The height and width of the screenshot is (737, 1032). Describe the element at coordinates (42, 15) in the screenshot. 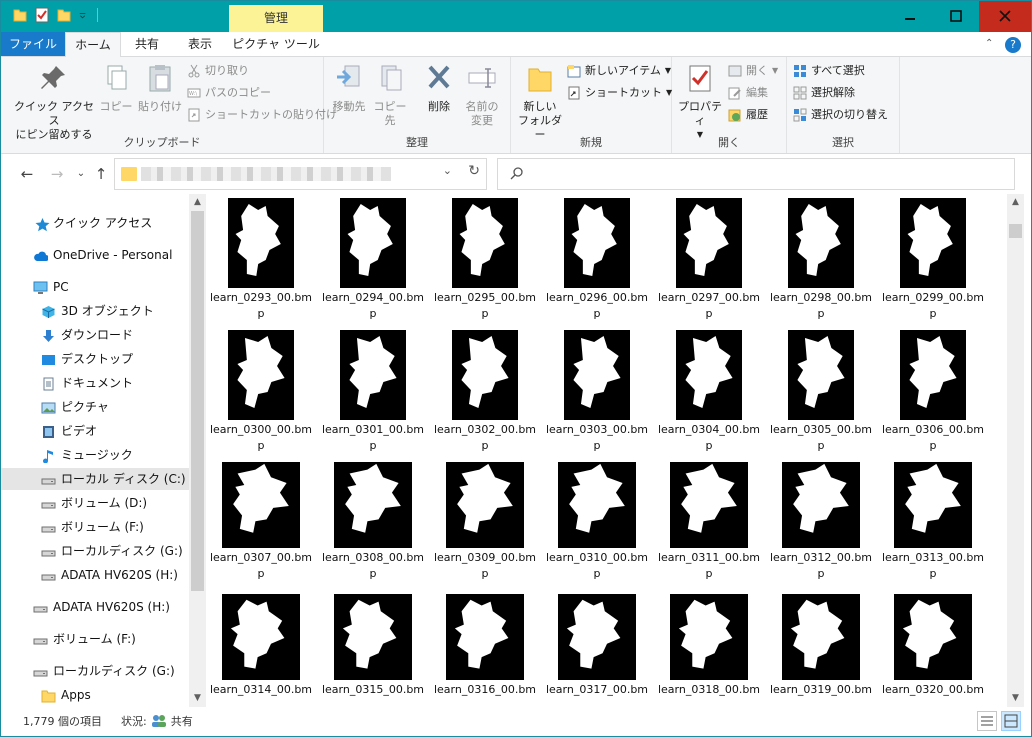

I see `properties-icon` at that location.